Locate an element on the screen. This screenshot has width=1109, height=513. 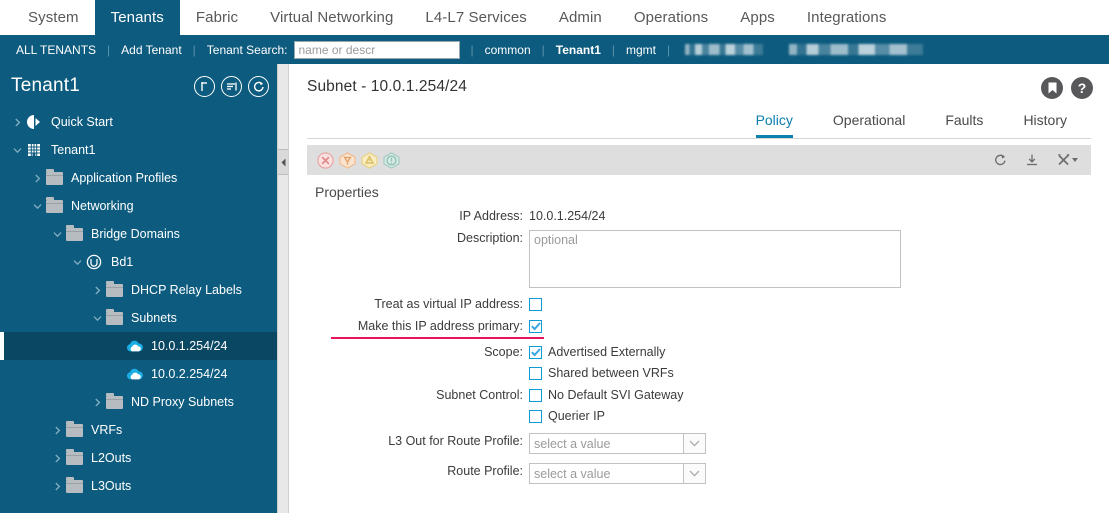
add-tenant-link: Add Tenant is located at coordinates (151, 50).